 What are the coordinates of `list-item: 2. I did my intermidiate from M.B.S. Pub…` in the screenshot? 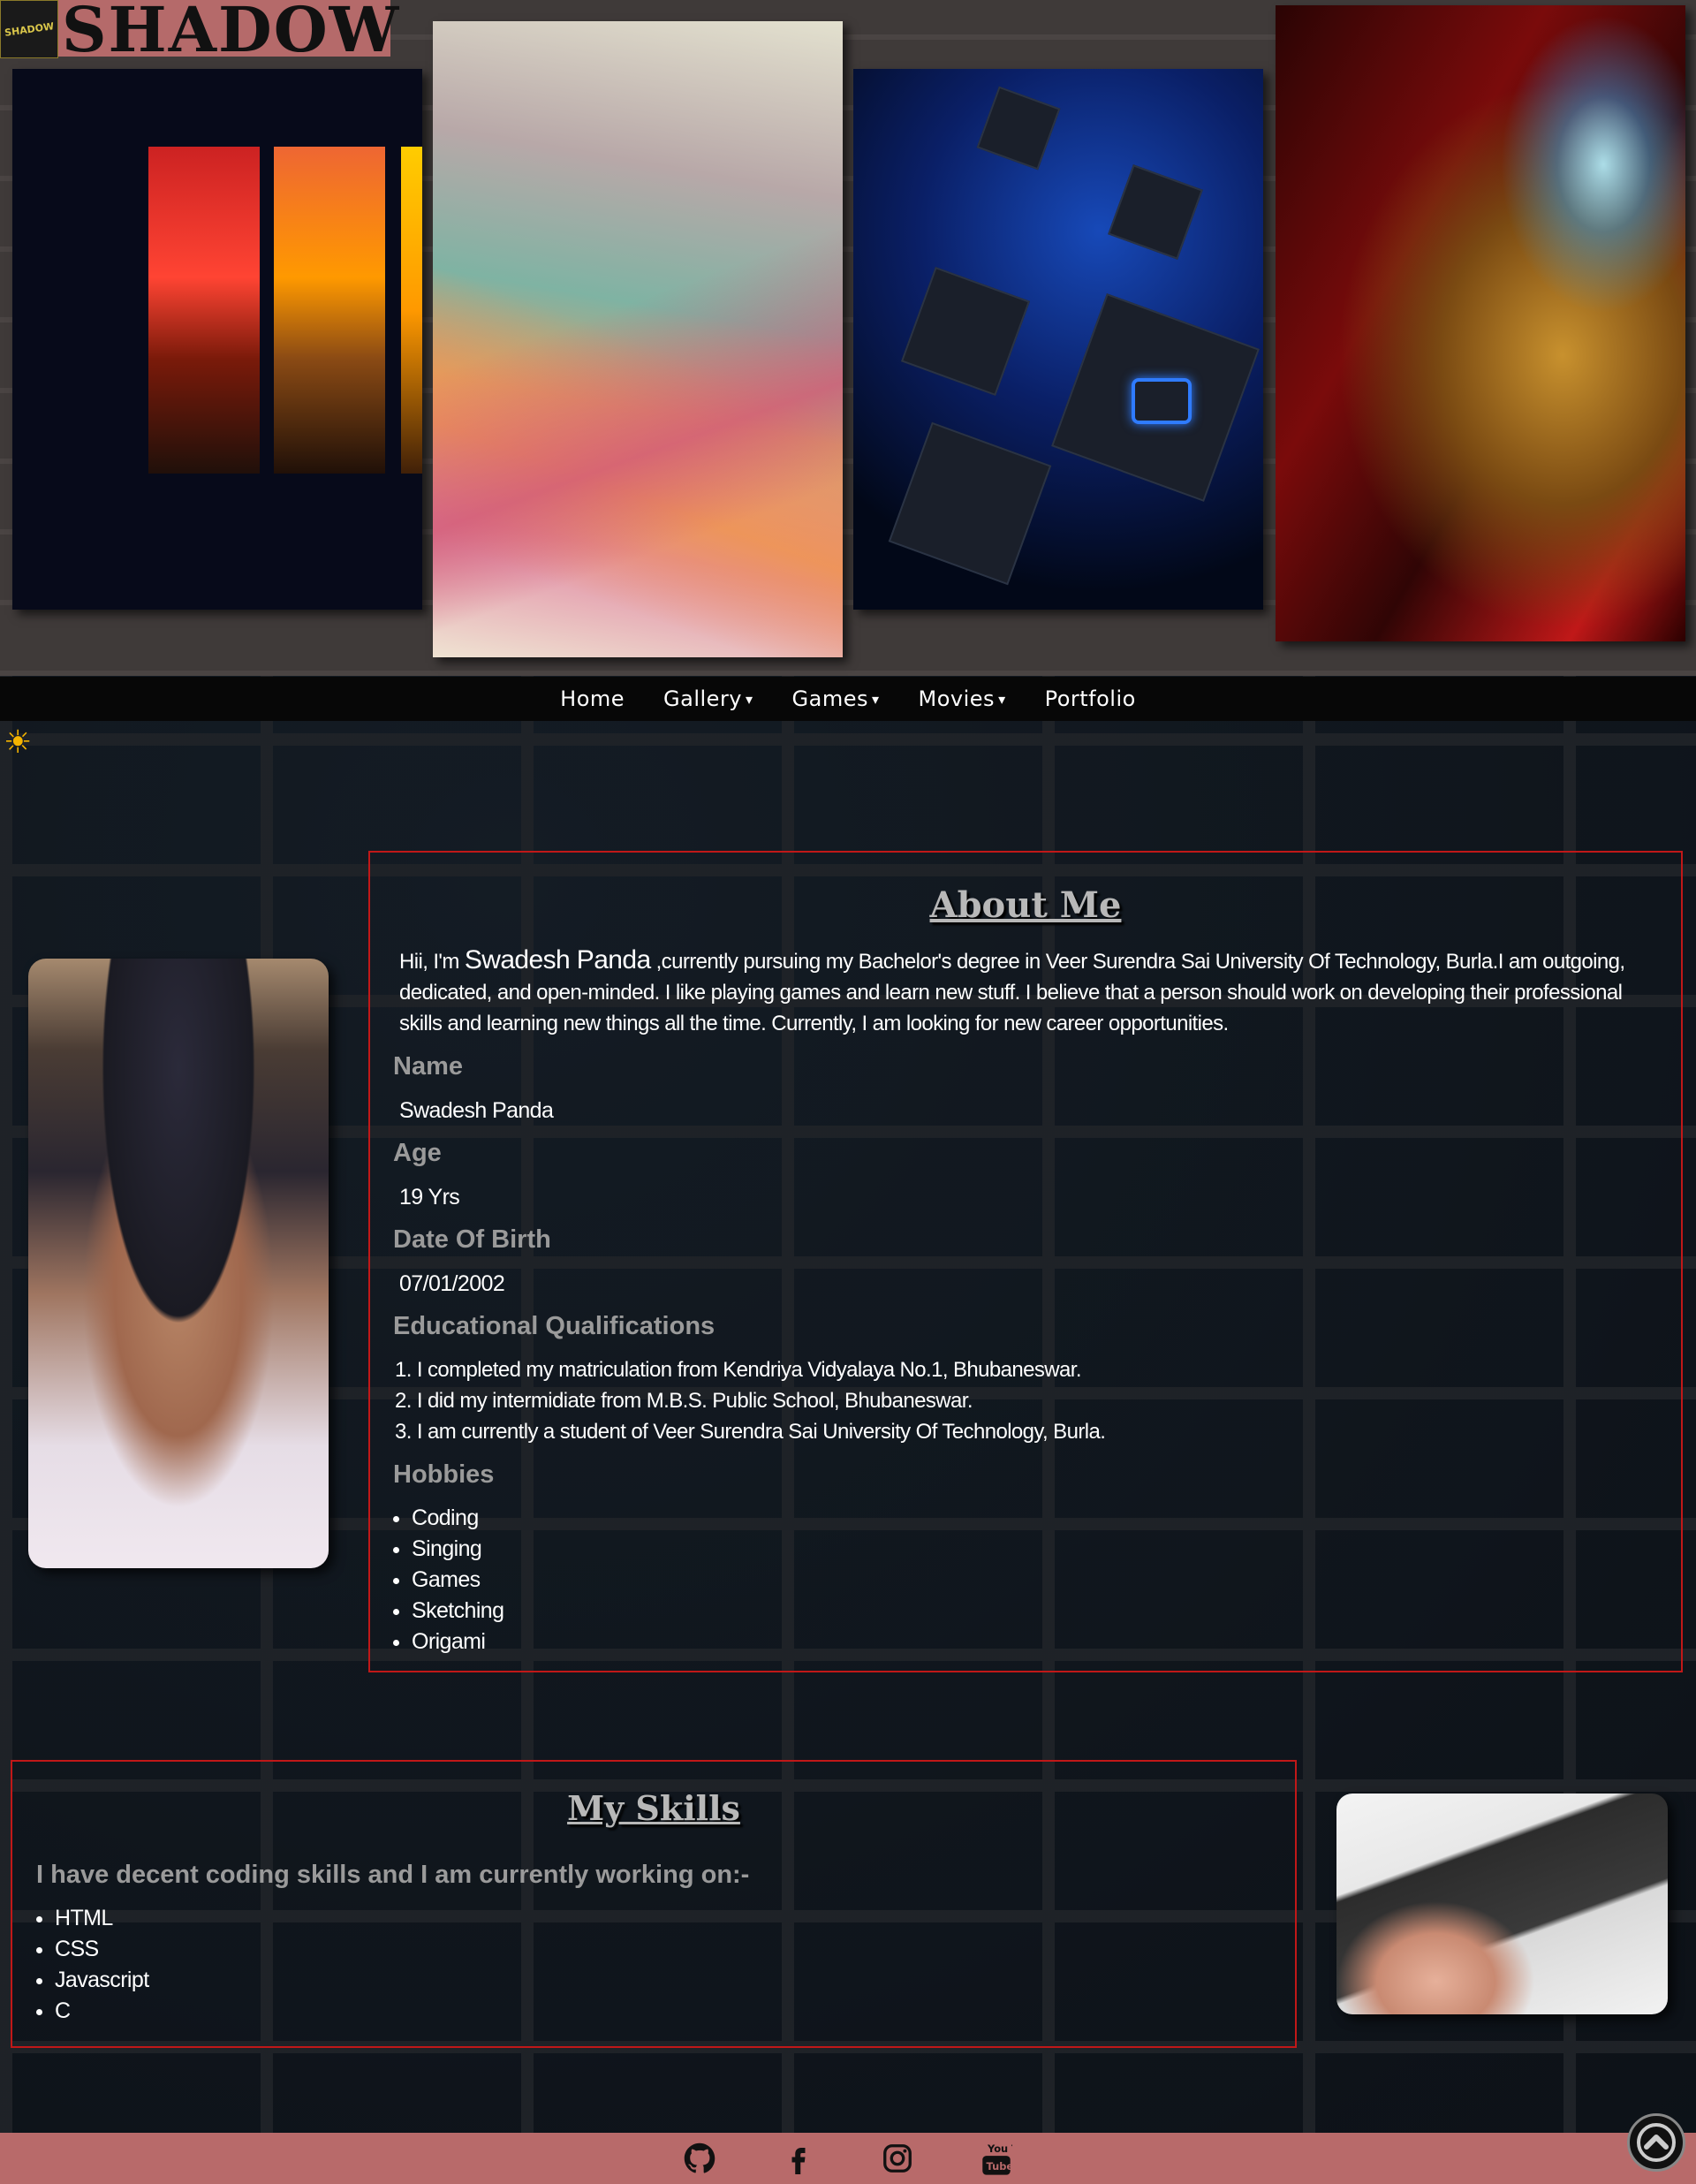 It's located at (684, 1401).